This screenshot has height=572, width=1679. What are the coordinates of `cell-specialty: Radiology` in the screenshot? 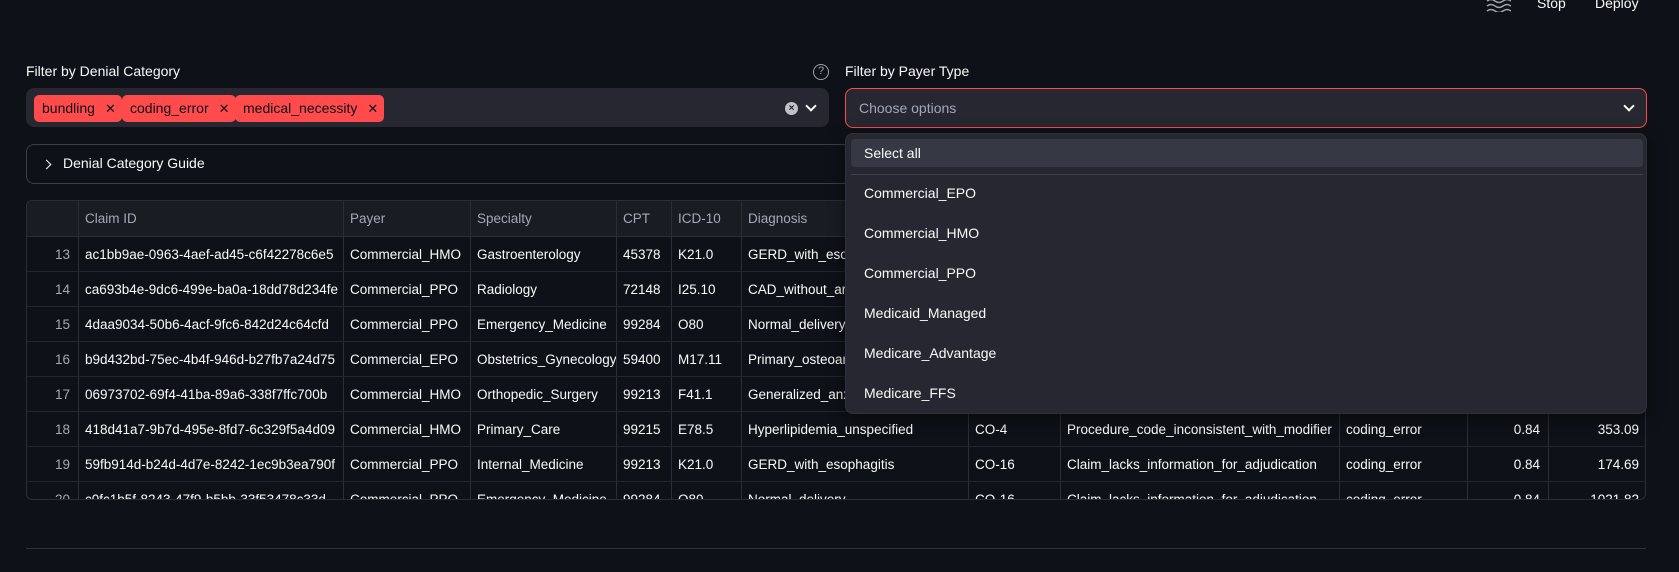 It's located at (543, 289).